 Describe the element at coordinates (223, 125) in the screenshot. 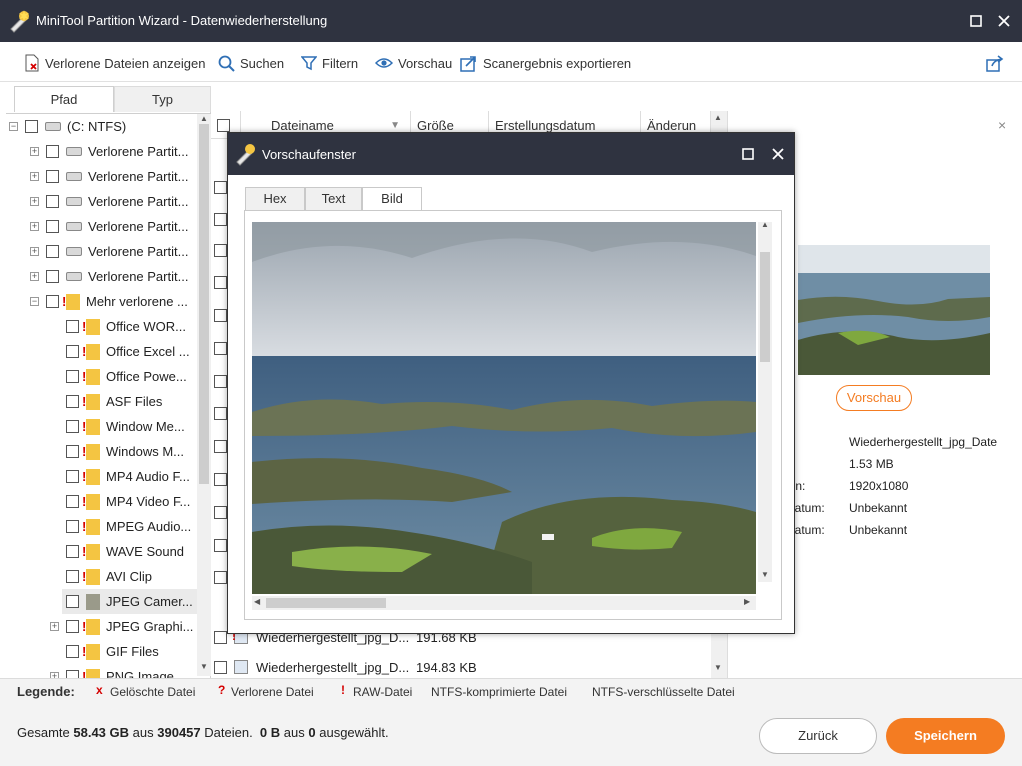

I see `select-all-checkbox` at that location.